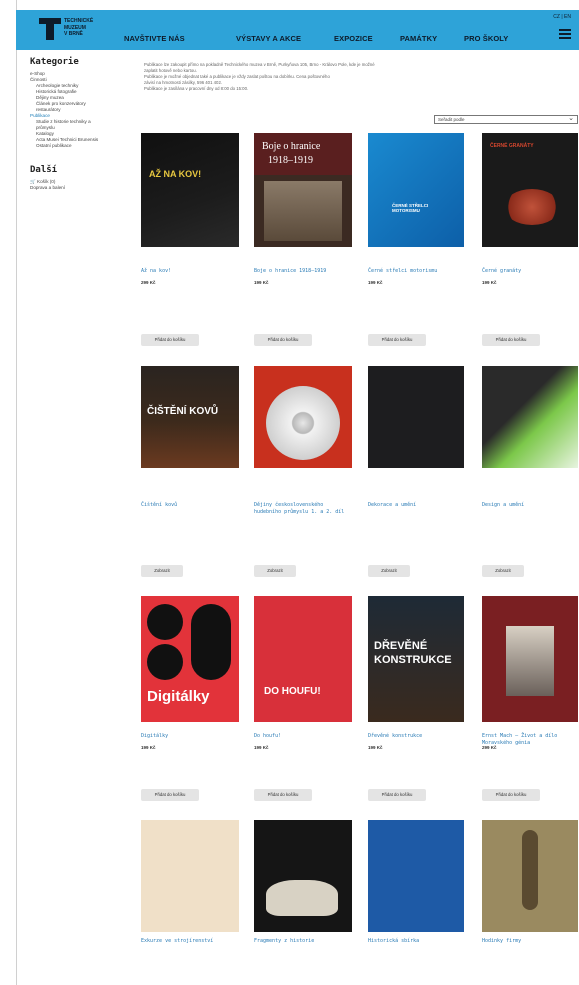 This screenshot has width=579, height=985. What do you see at coordinates (417, 505) in the screenshot?
I see `product-title: Dekorace a umění` at bounding box center [417, 505].